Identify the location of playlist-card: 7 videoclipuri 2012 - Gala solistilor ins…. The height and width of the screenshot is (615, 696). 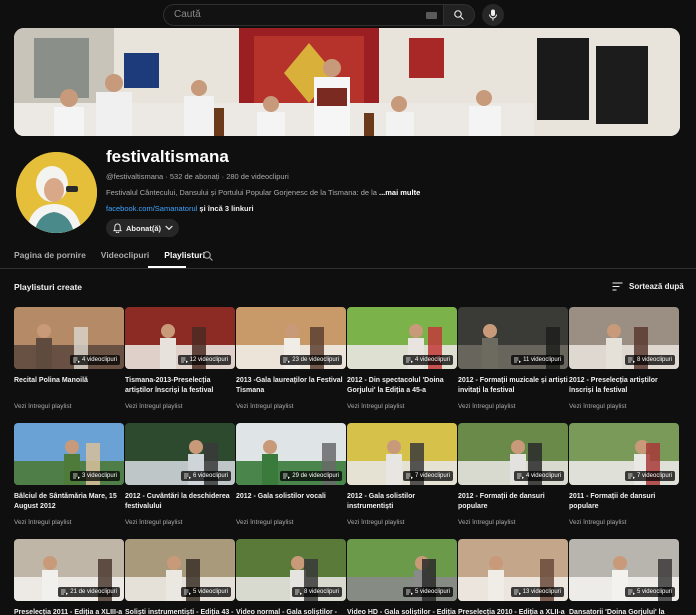
(402, 474).